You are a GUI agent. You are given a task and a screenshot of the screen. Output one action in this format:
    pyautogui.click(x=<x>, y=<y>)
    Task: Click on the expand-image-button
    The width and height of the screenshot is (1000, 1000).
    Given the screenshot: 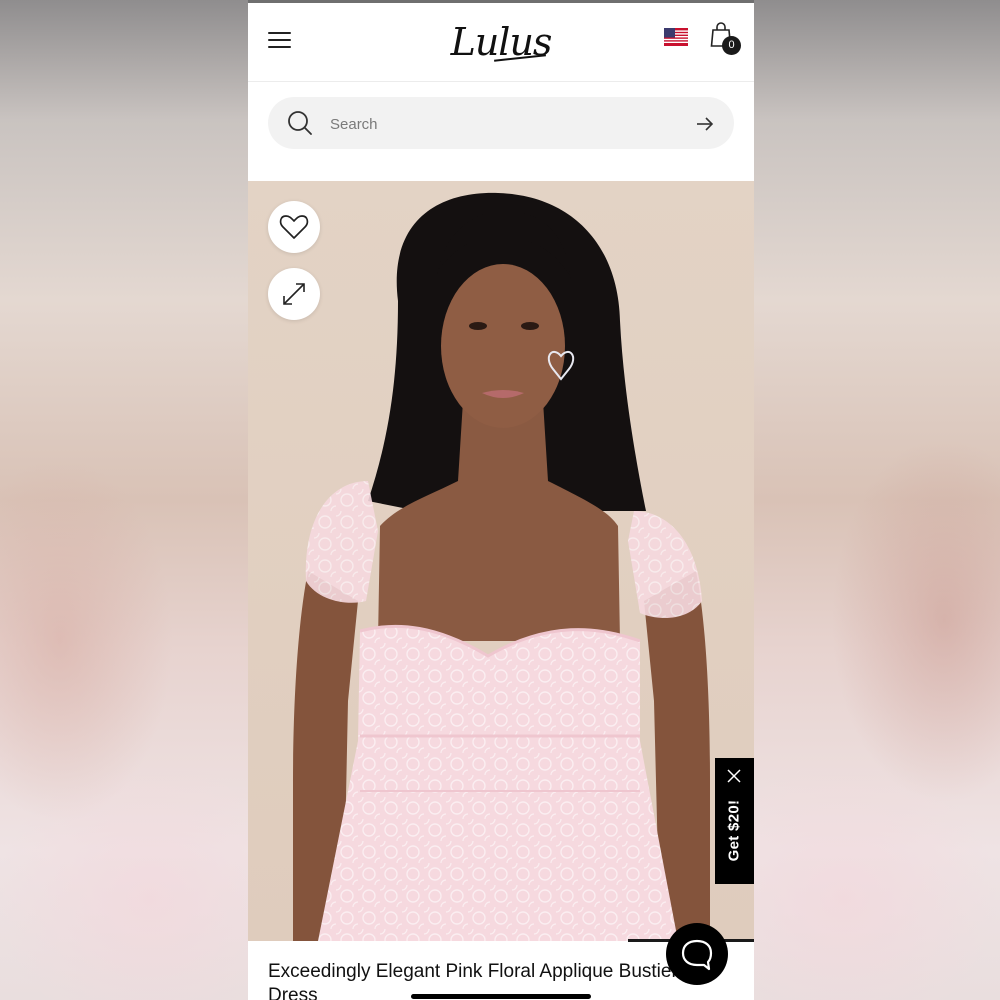 What is the action you would take?
    pyautogui.click(x=294, y=294)
    